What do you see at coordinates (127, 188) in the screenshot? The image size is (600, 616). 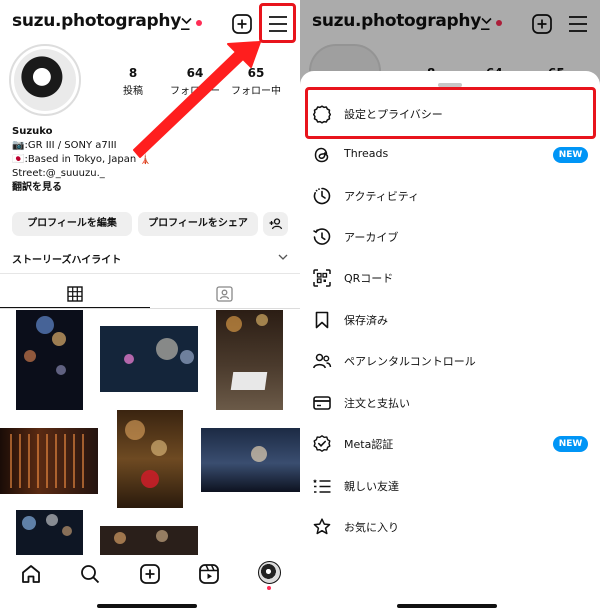 I see `translate-link: 翻訳を見る` at bounding box center [127, 188].